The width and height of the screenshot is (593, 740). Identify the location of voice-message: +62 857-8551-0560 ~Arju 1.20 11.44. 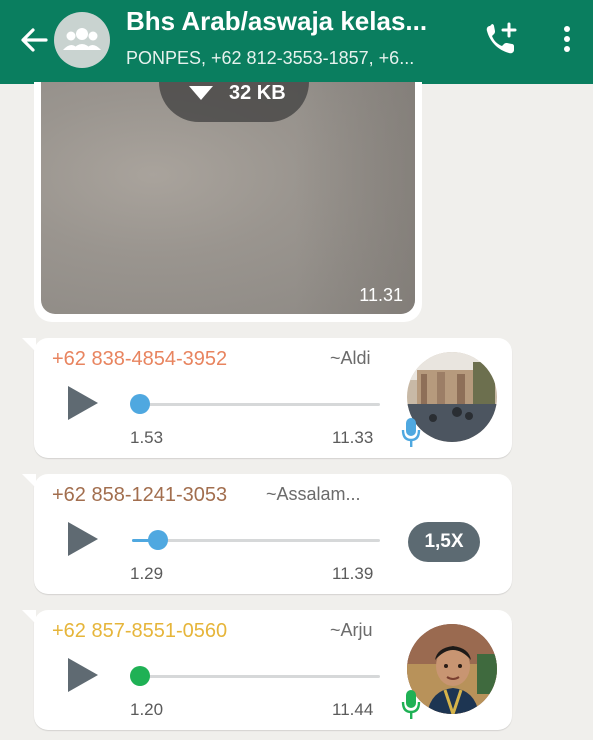
(267, 670).